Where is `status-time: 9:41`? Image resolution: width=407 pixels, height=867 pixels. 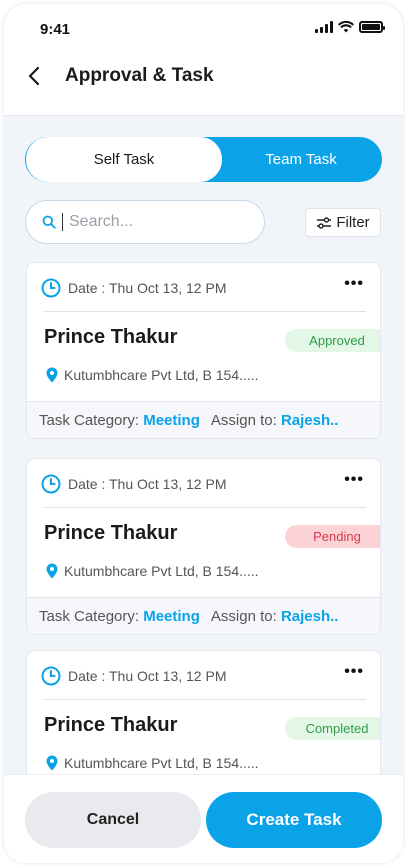 status-time: 9:41 is located at coordinates (55, 29).